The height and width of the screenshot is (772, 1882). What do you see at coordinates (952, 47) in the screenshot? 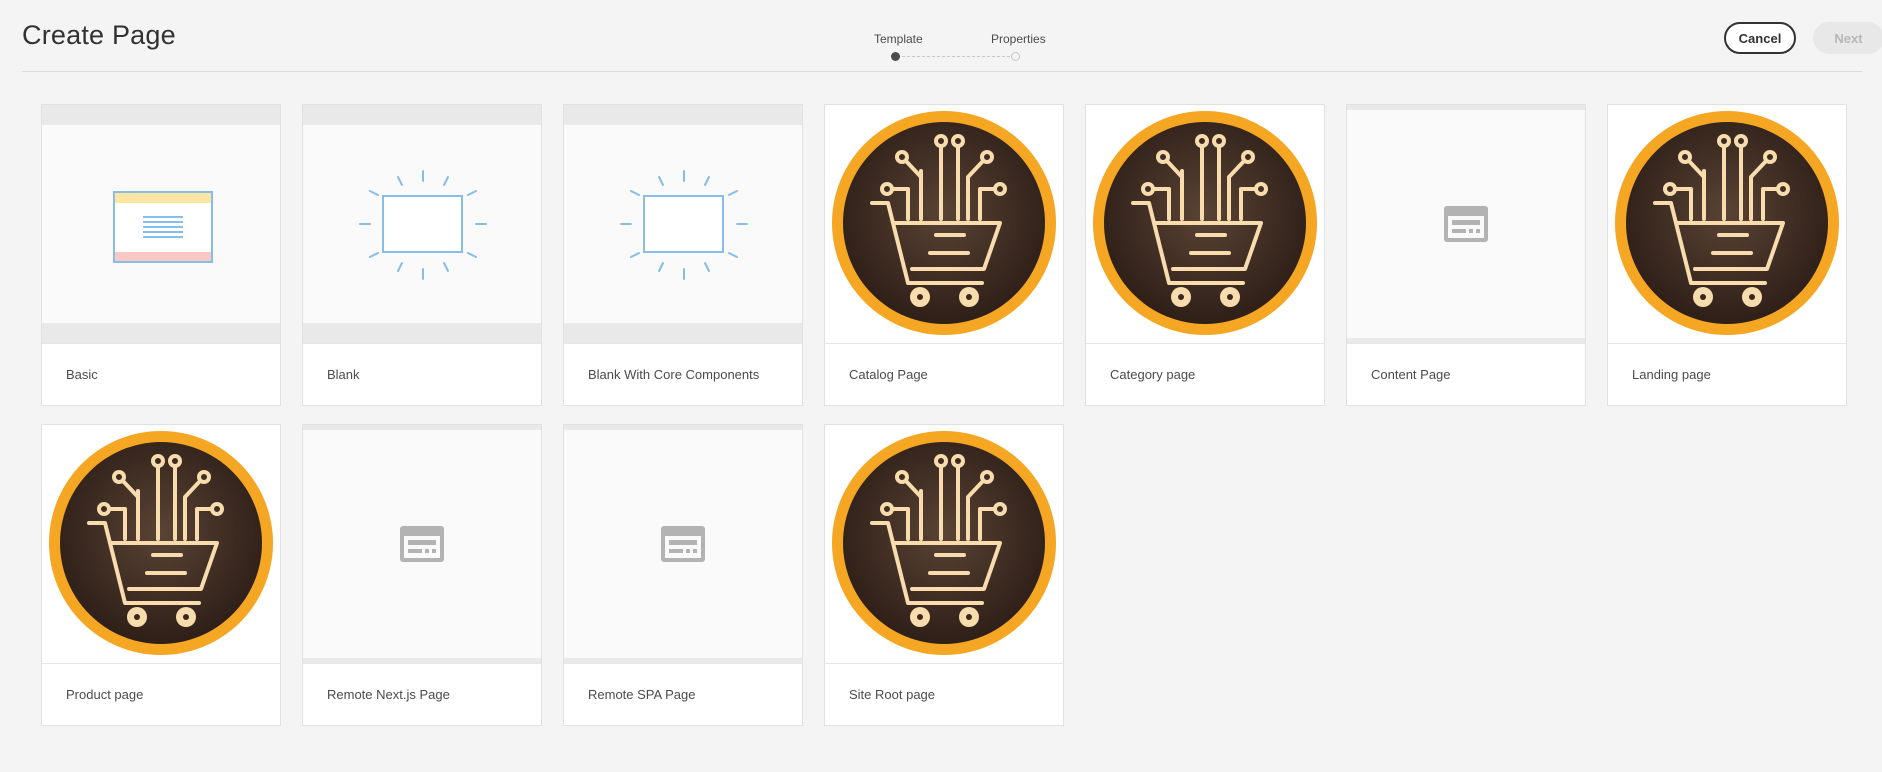
I see `wizard-steps: Template Properties` at bounding box center [952, 47].